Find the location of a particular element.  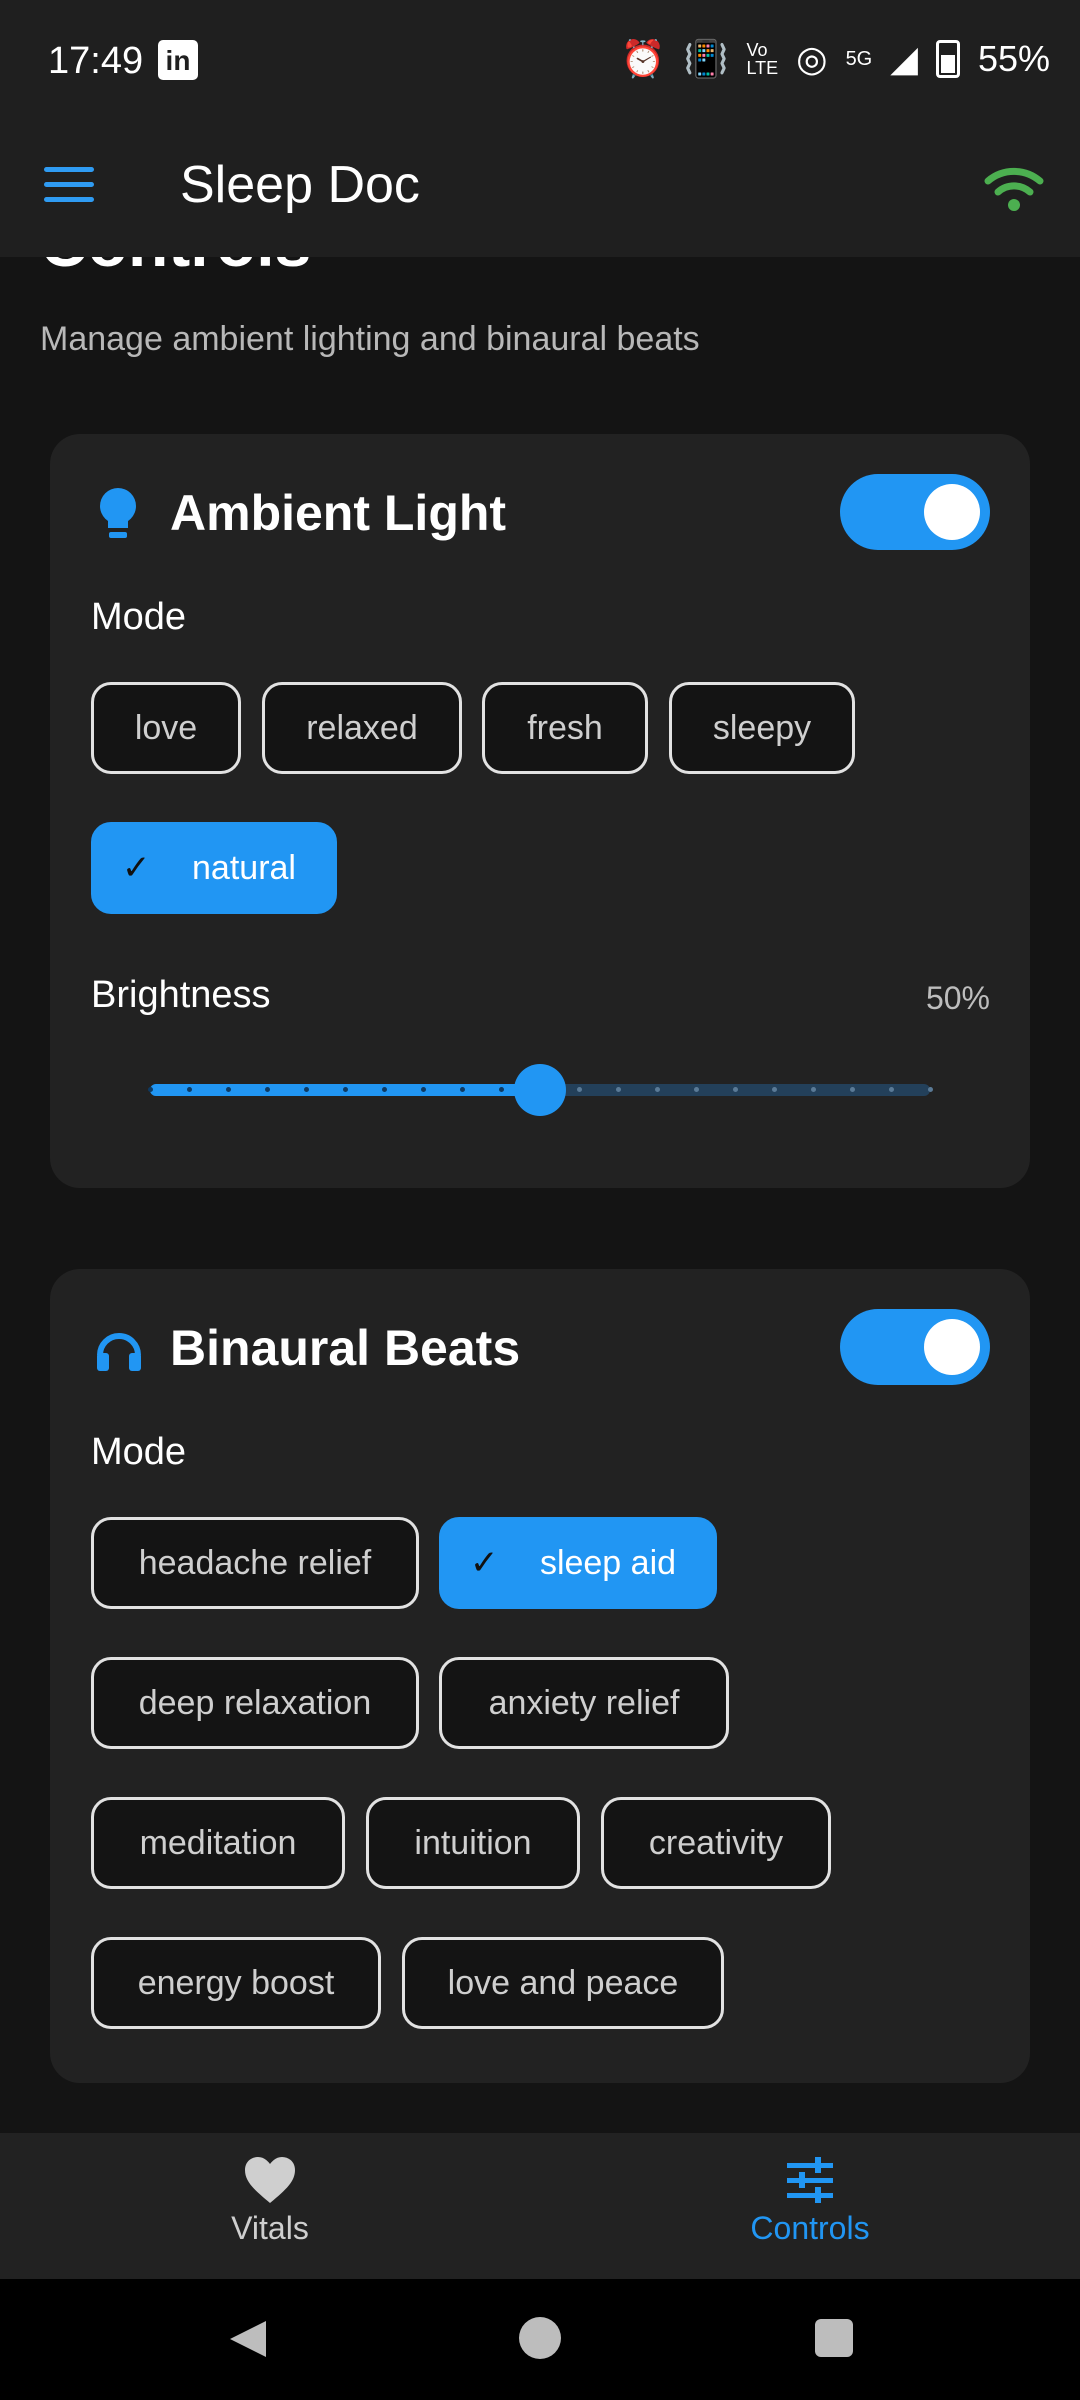

app-title: Sleep Doc is located at coordinates (300, 185).